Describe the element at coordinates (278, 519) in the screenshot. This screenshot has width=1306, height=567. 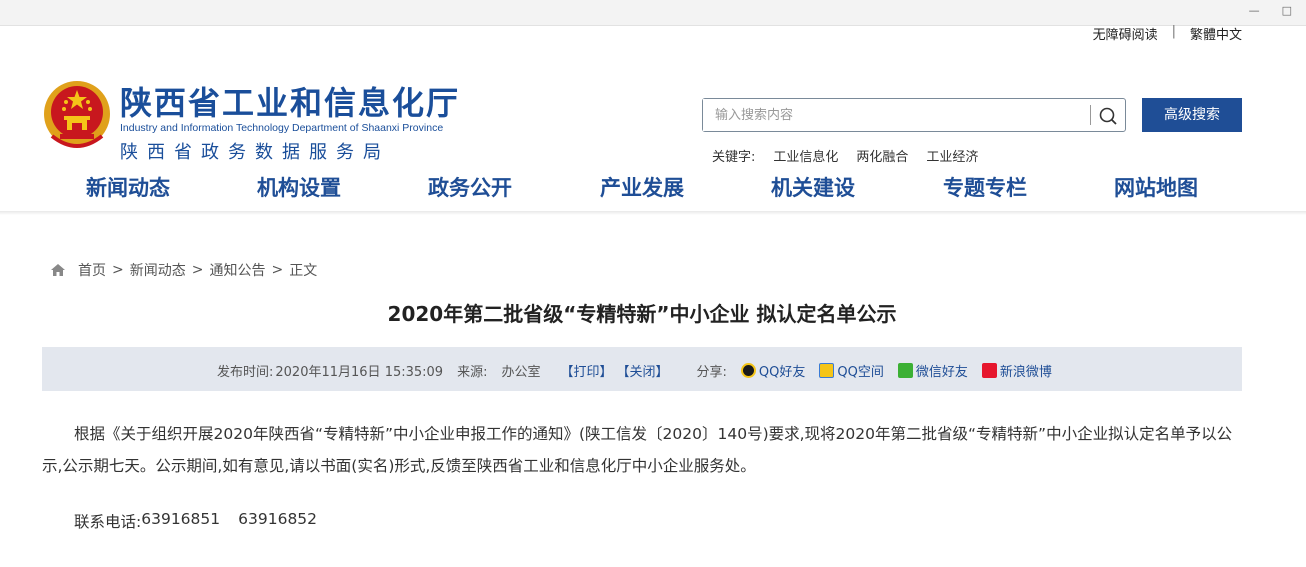
I see `phone-number-2: 63916852` at that location.